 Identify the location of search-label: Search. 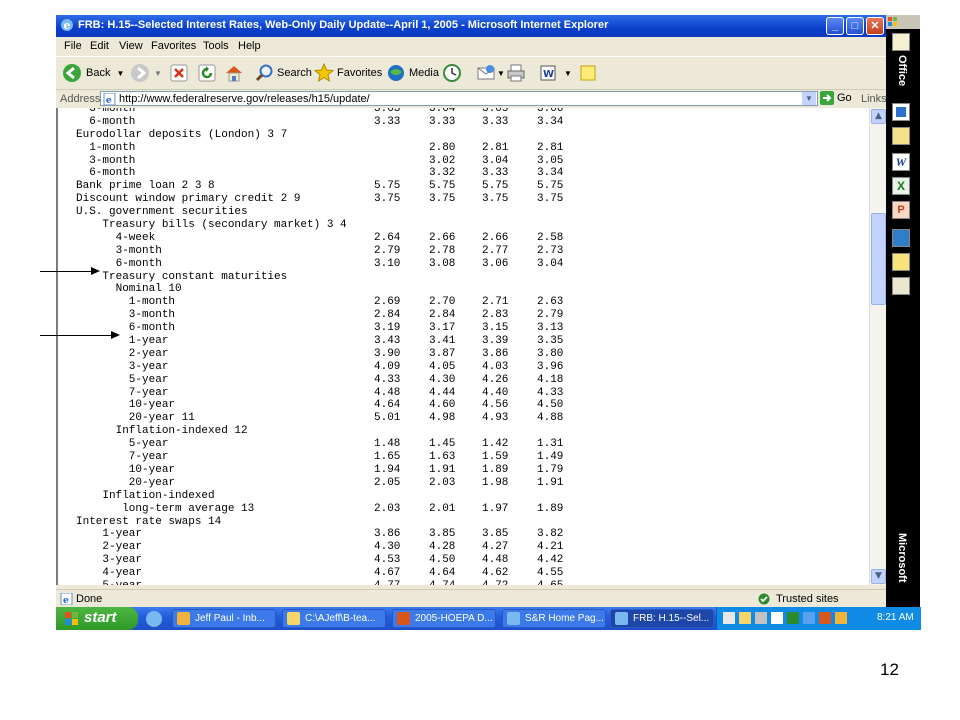
(294, 73).